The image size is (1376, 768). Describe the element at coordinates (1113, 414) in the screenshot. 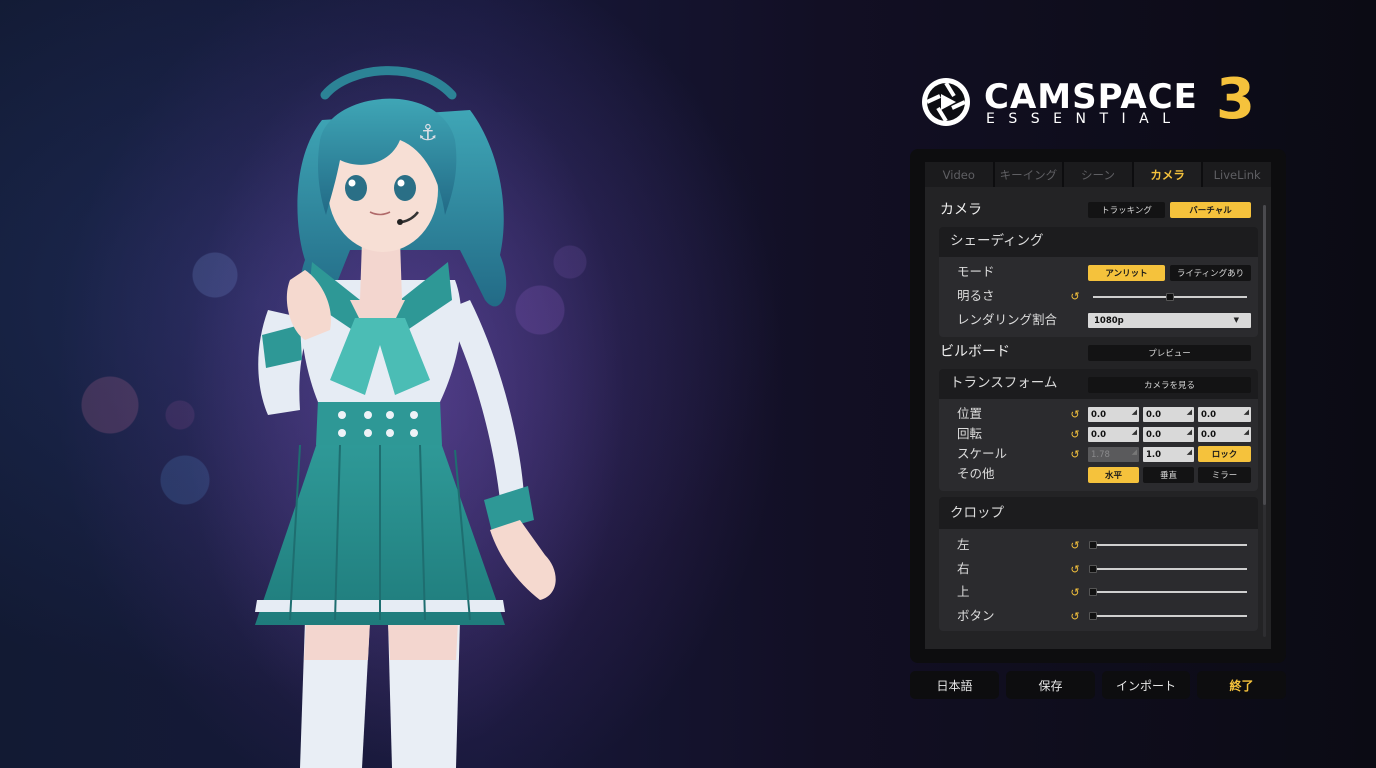

I see `position-x-field: 0.0 ◢` at that location.